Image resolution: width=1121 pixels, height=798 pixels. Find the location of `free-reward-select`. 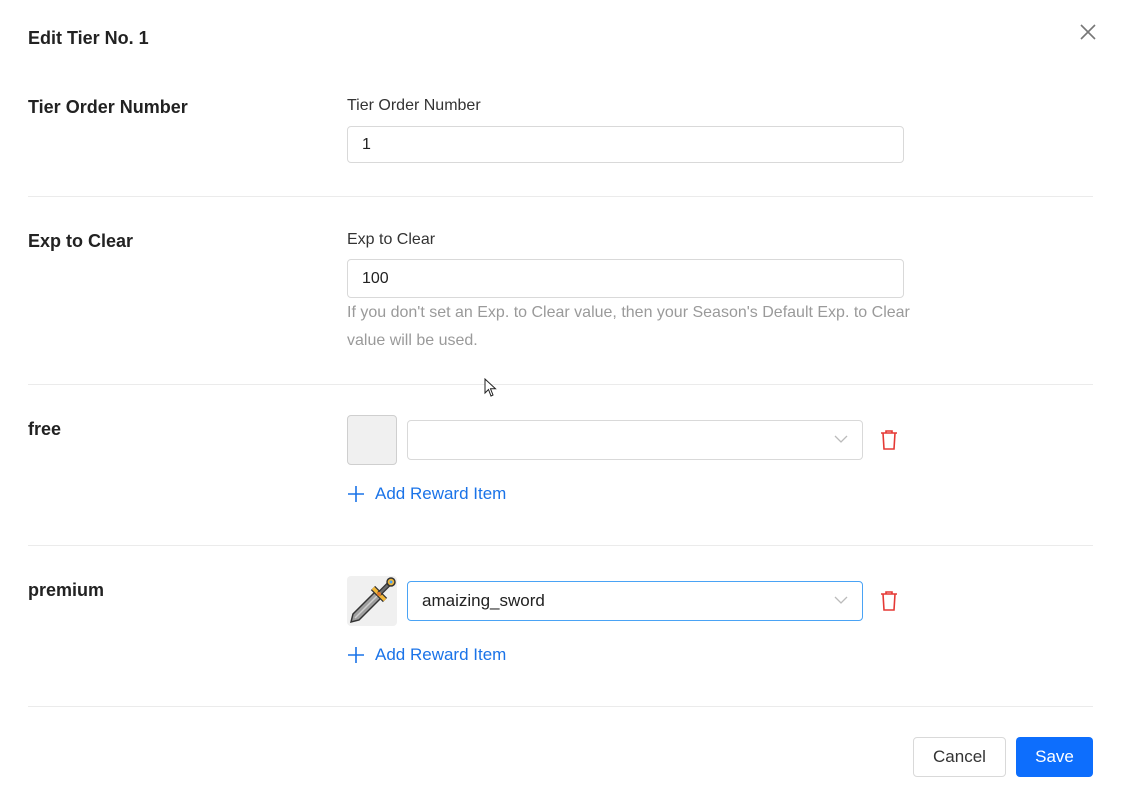

free-reward-select is located at coordinates (635, 440).